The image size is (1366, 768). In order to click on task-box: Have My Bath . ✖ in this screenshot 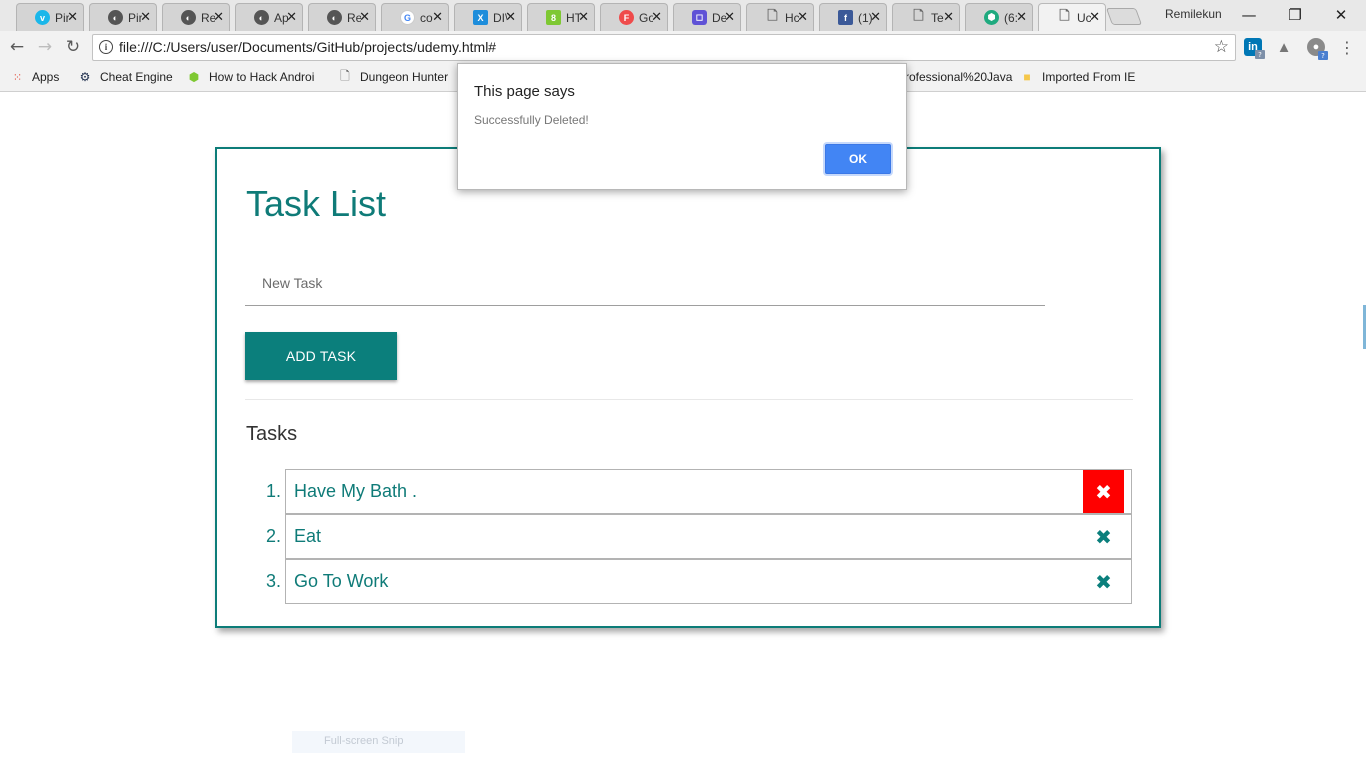, I will do `click(708, 491)`.